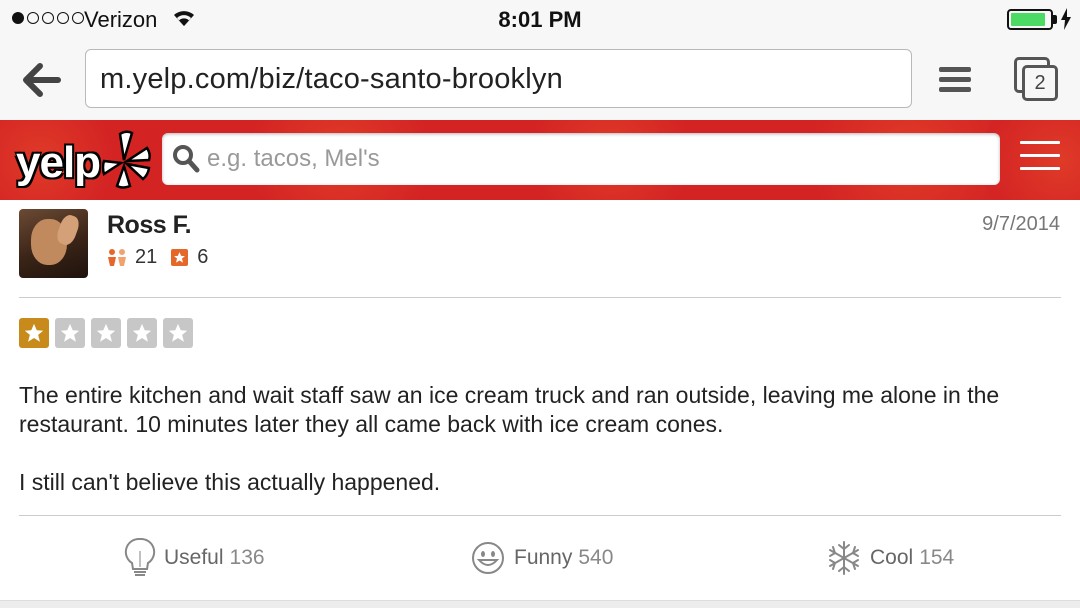 The width and height of the screenshot is (1080, 608). What do you see at coordinates (117, 257) in the screenshot?
I see `friends-icon` at bounding box center [117, 257].